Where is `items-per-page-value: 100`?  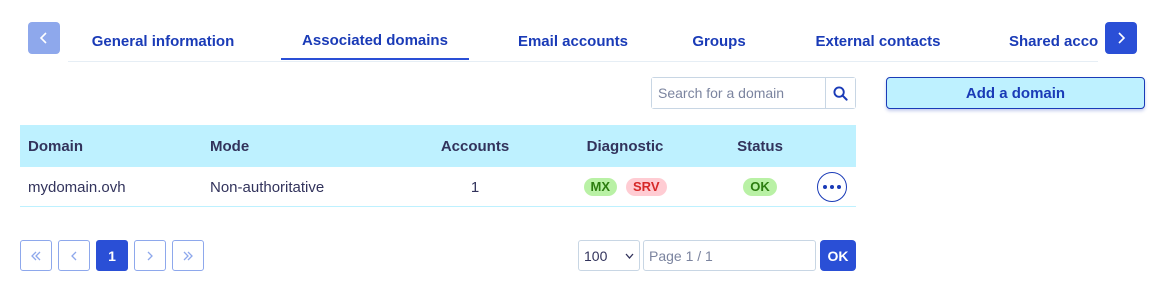
items-per-page-value: 100 is located at coordinates (596, 255).